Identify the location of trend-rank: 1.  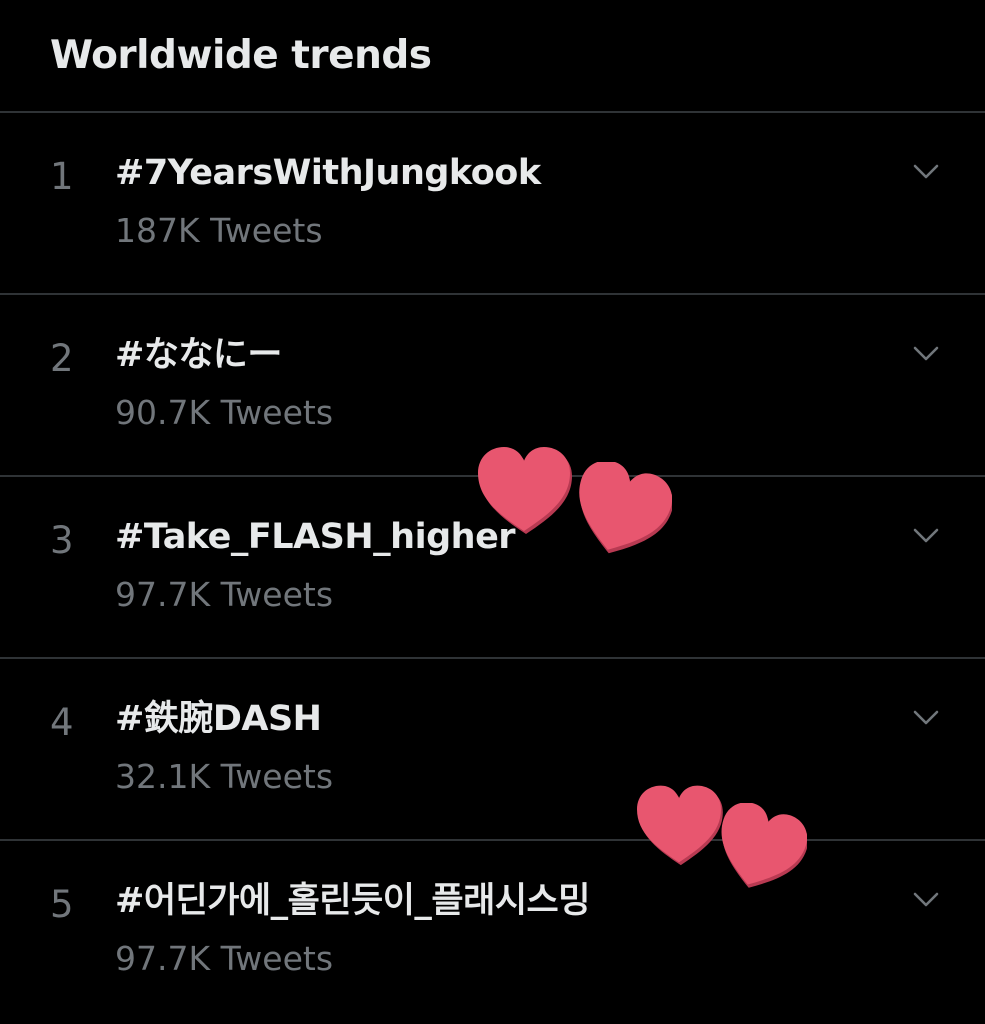
(62, 176).